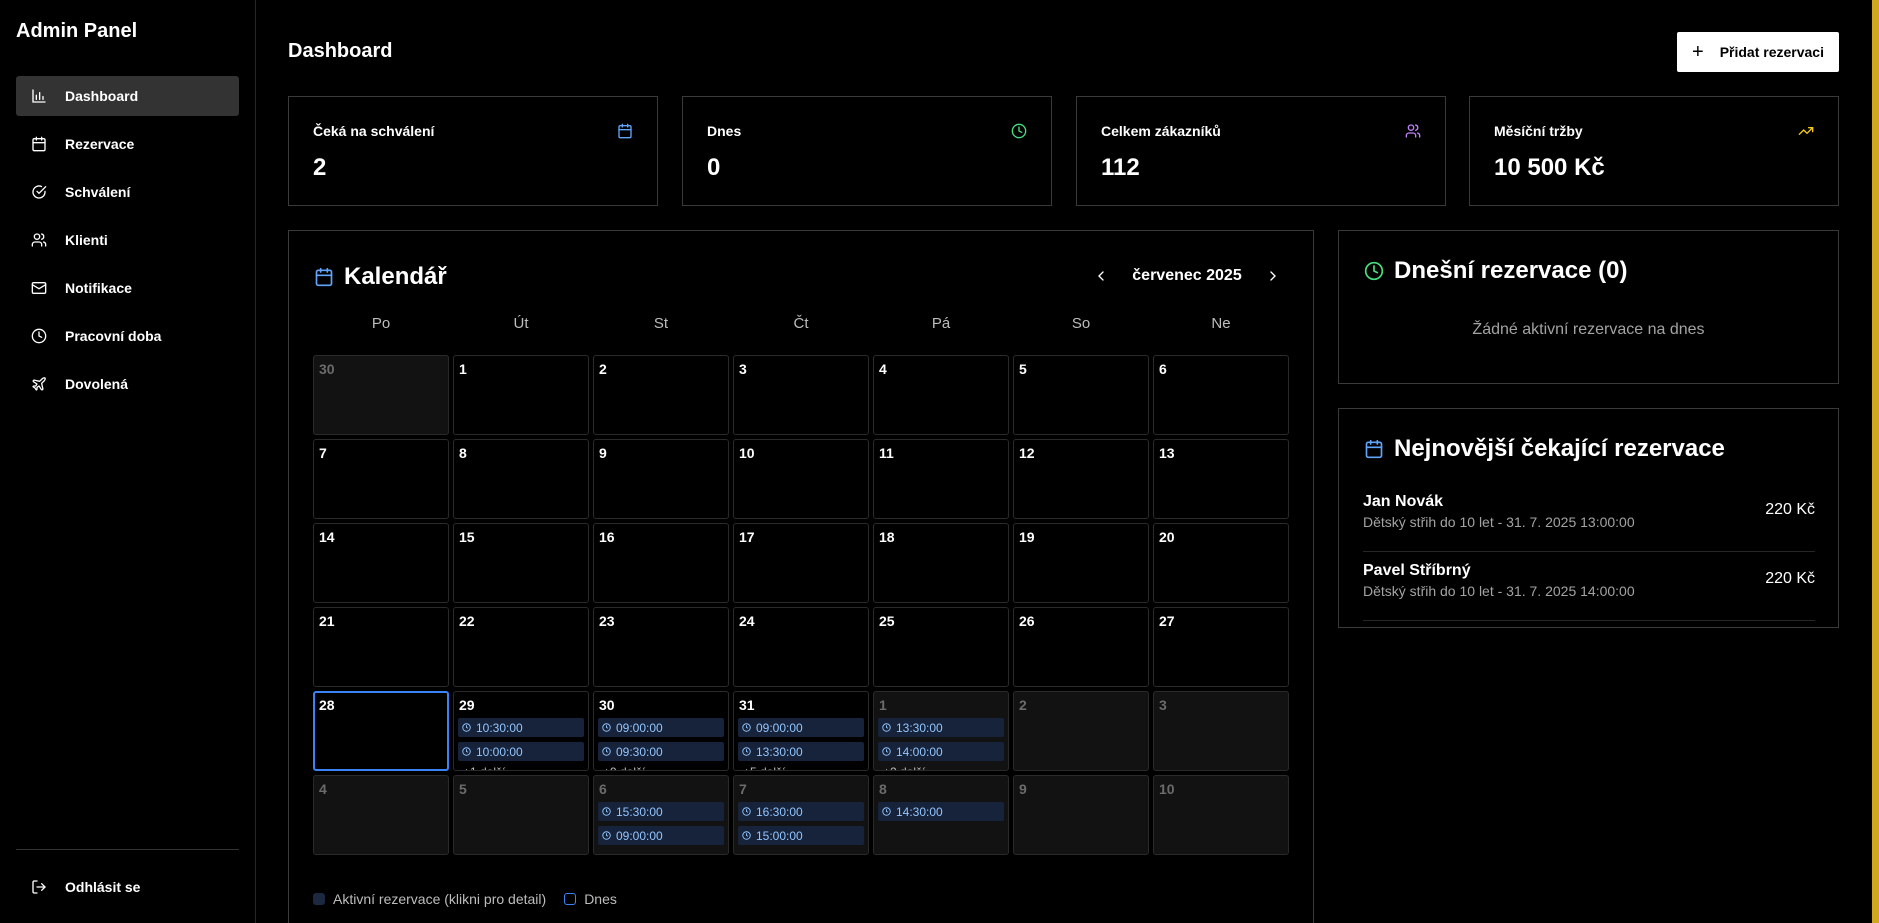  What do you see at coordinates (521, 767) in the screenshot?
I see `more-events-link: +1 další` at bounding box center [521, 767].